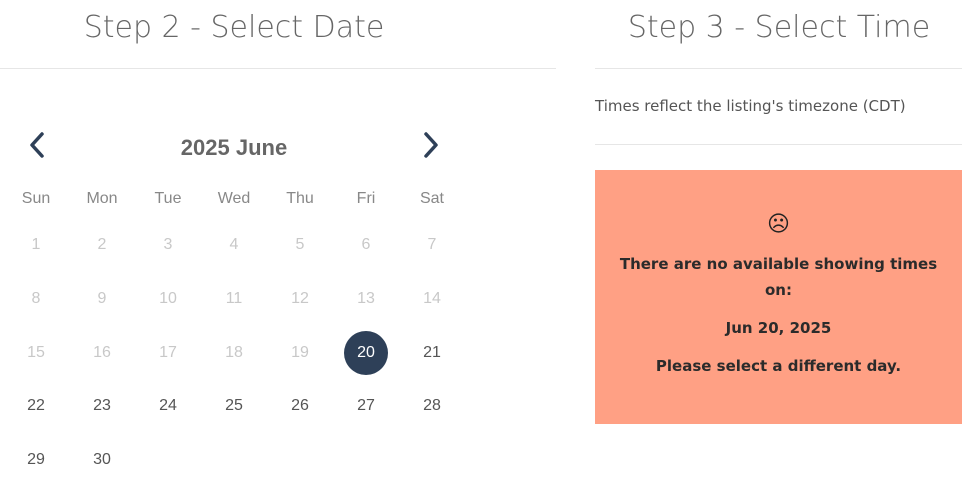 The image size is (962, 482). Describe the element at coordinates (36, 298) in the screenshot. I see `calendar-day: 8` at that location.